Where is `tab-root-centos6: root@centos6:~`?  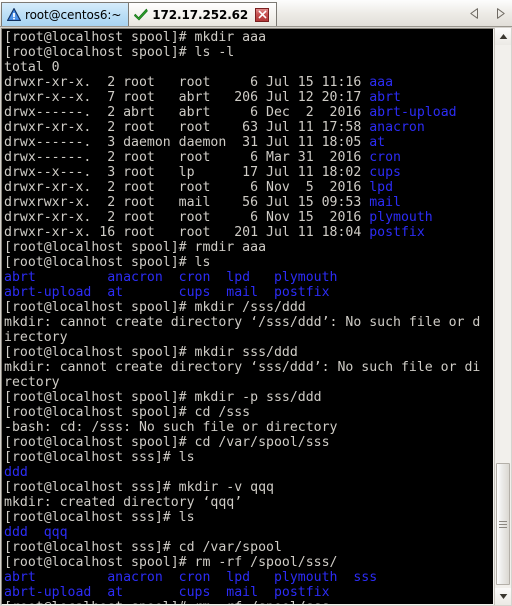 tab-root-centos6: root@centos6:~ is located at coordinates (65, 14).